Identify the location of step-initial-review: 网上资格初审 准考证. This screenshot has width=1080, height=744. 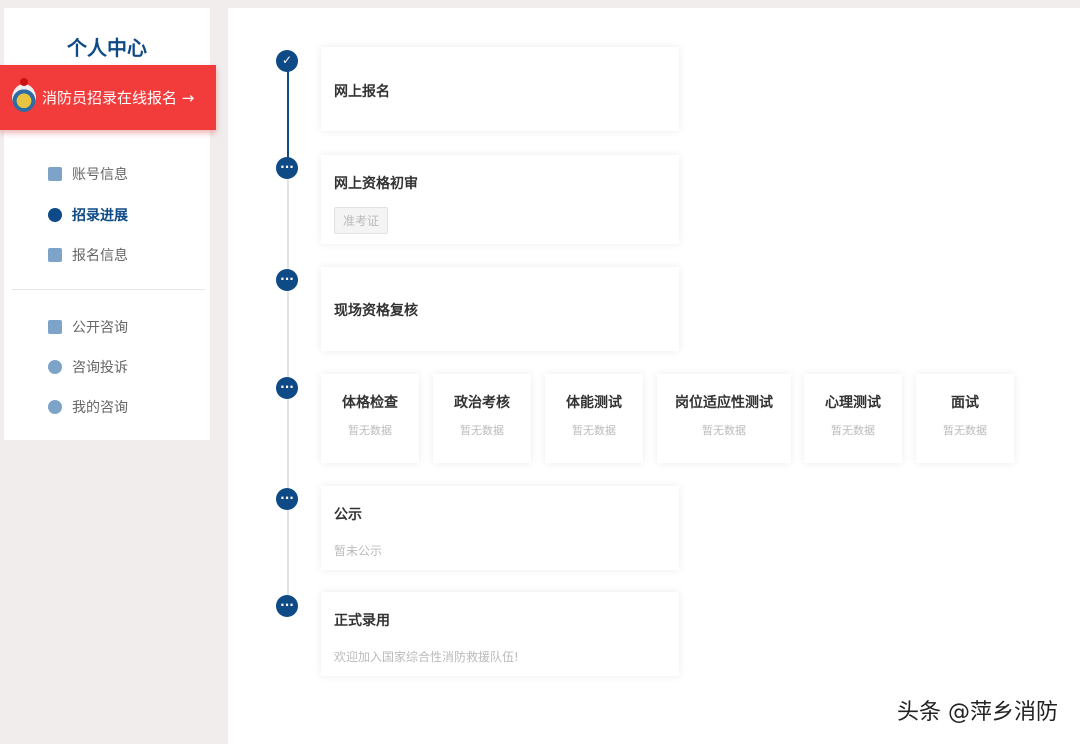
(500, 199).